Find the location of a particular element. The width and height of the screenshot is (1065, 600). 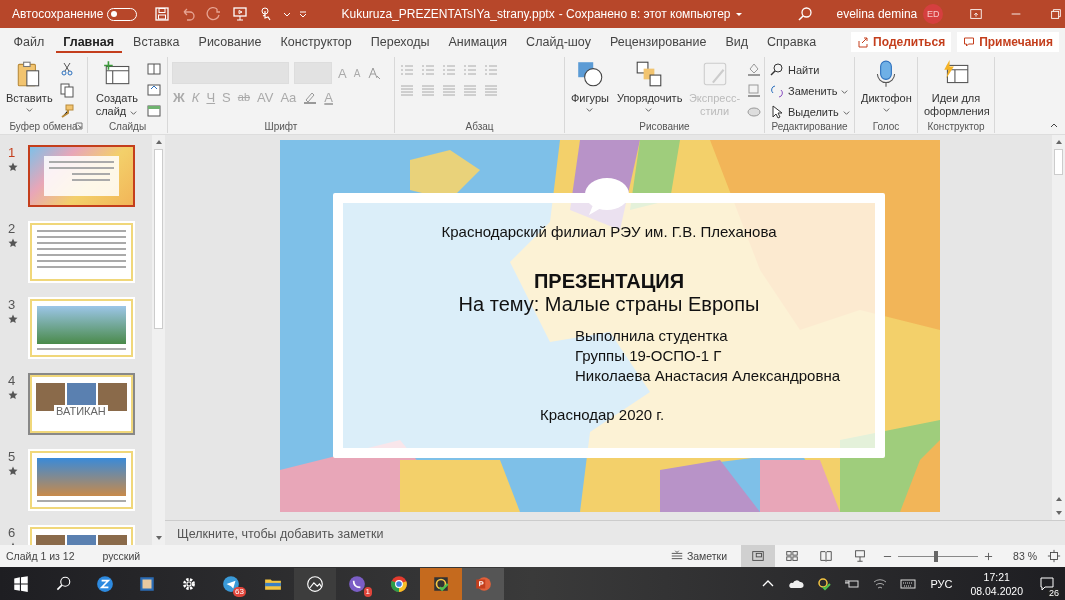

ribbon-tab: Вид is located at coordinates (736, 41).